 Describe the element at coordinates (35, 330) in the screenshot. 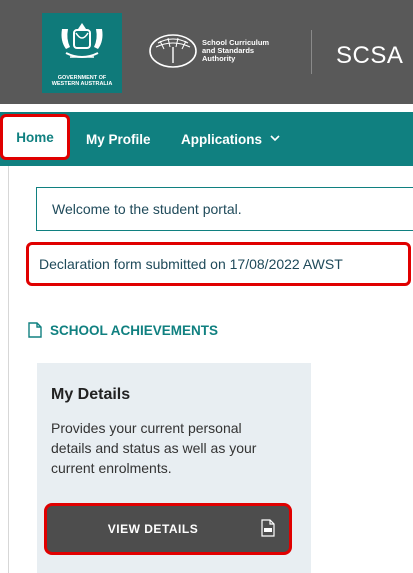

I see `document-icon` at that location.